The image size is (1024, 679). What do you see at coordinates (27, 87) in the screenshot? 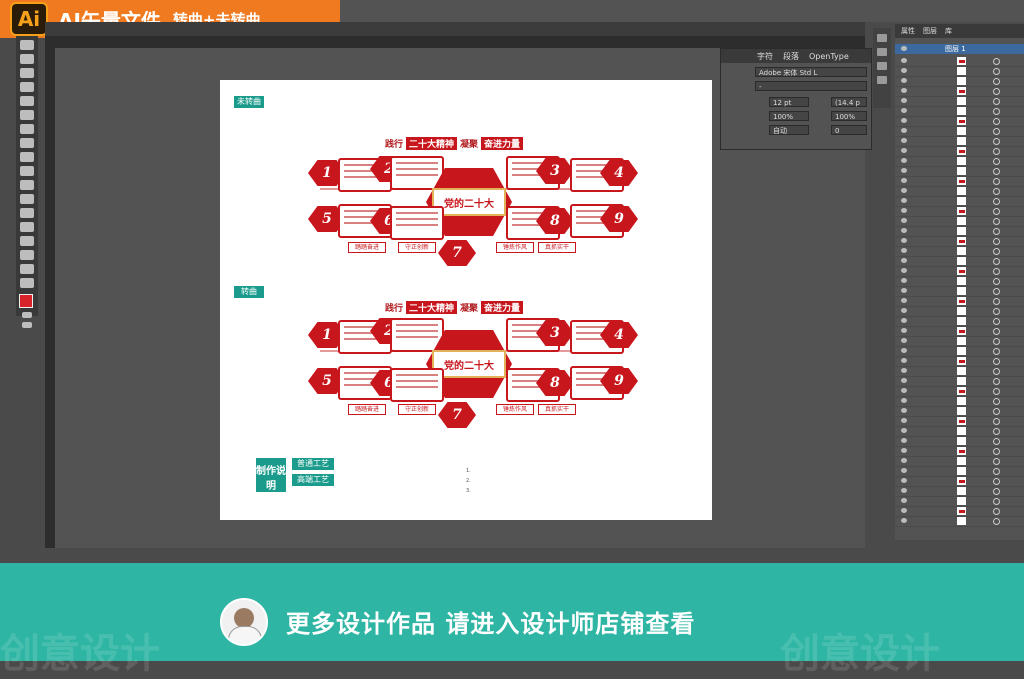
I see `brush-tool-icon` at bounding box center [27, 87].